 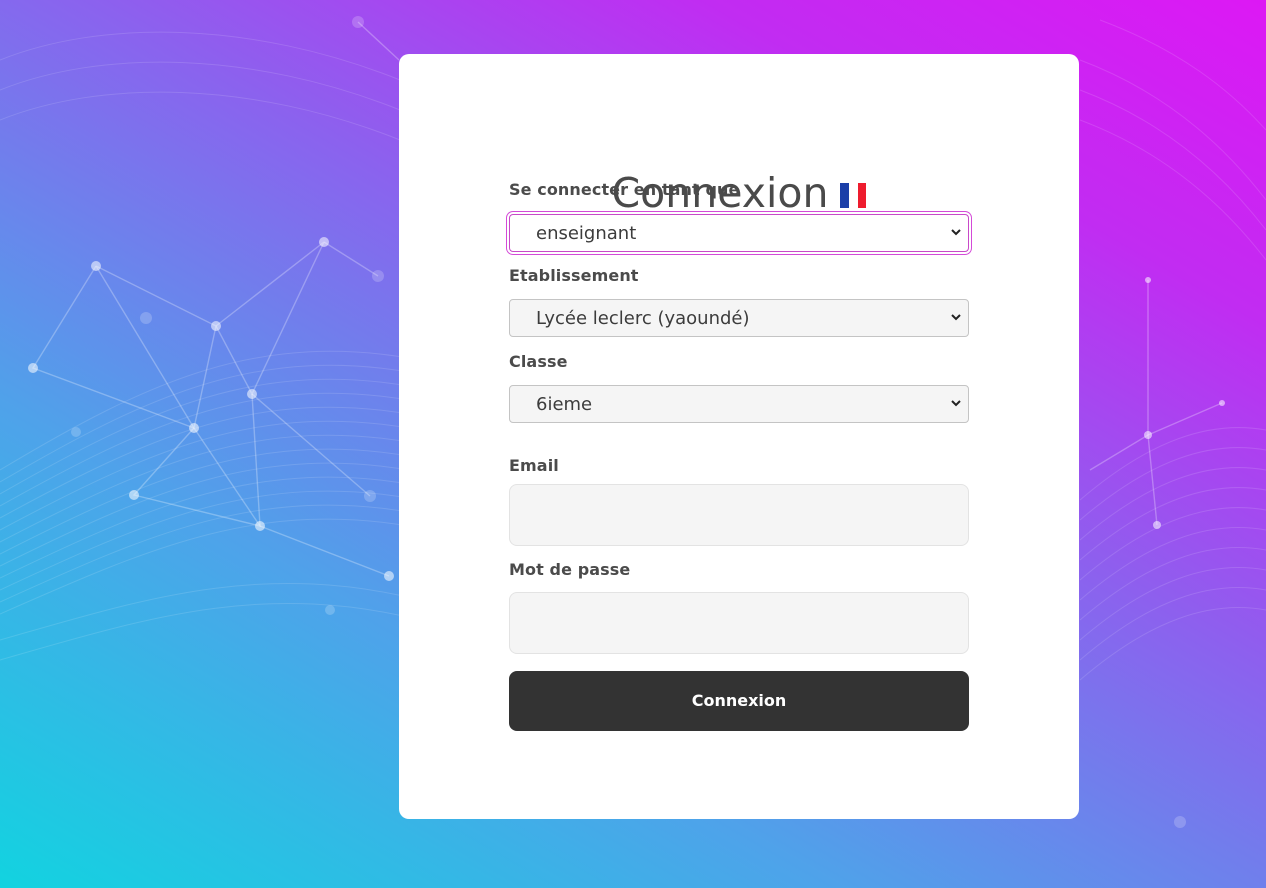 I want to click on password-label: Mot de passe, so click(x=570, y=569).